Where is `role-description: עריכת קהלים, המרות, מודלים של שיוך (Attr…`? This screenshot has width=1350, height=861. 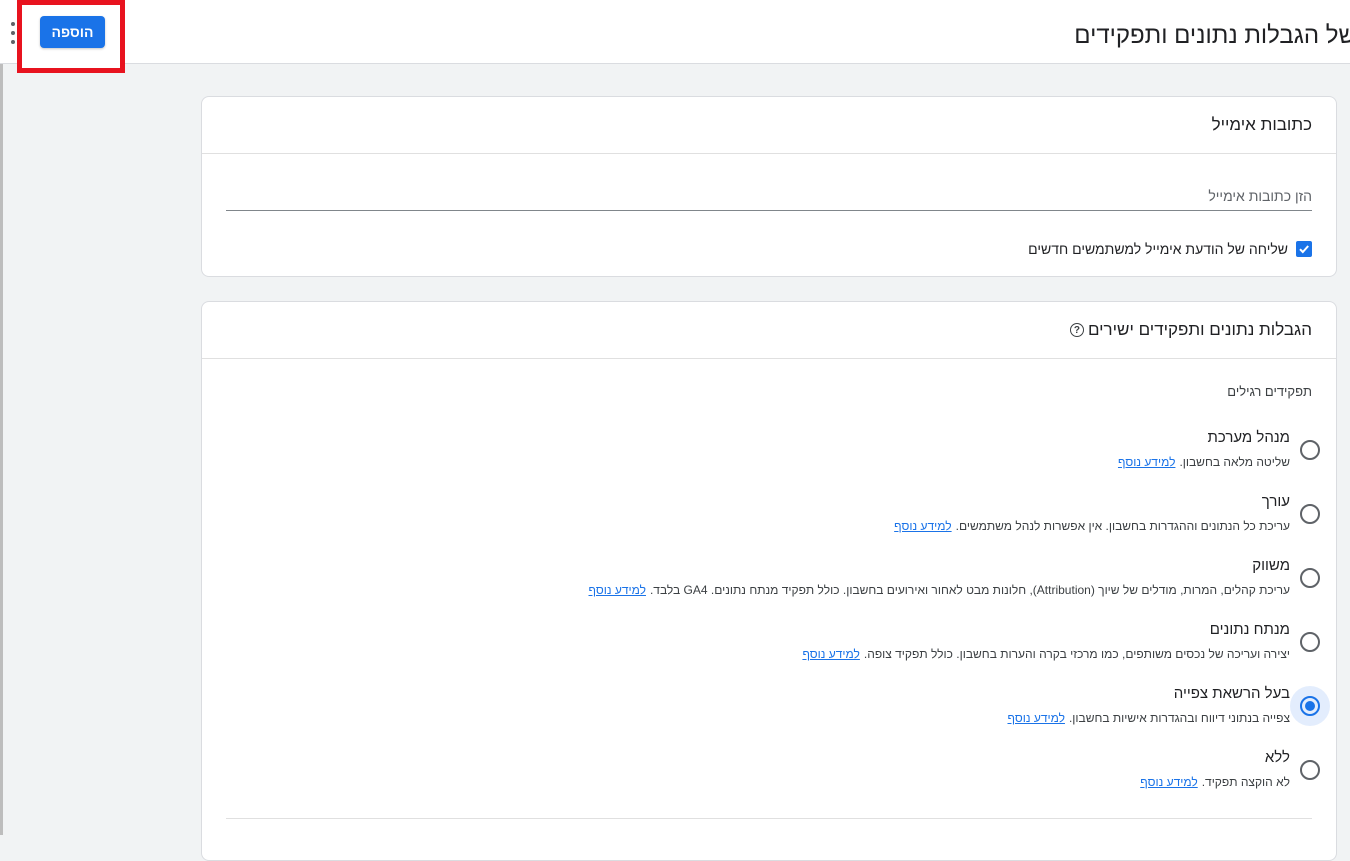
role-description: עריכת קהלים, המרות, מודלים של שיוך (Attr… is located at coordinates (940, 590).